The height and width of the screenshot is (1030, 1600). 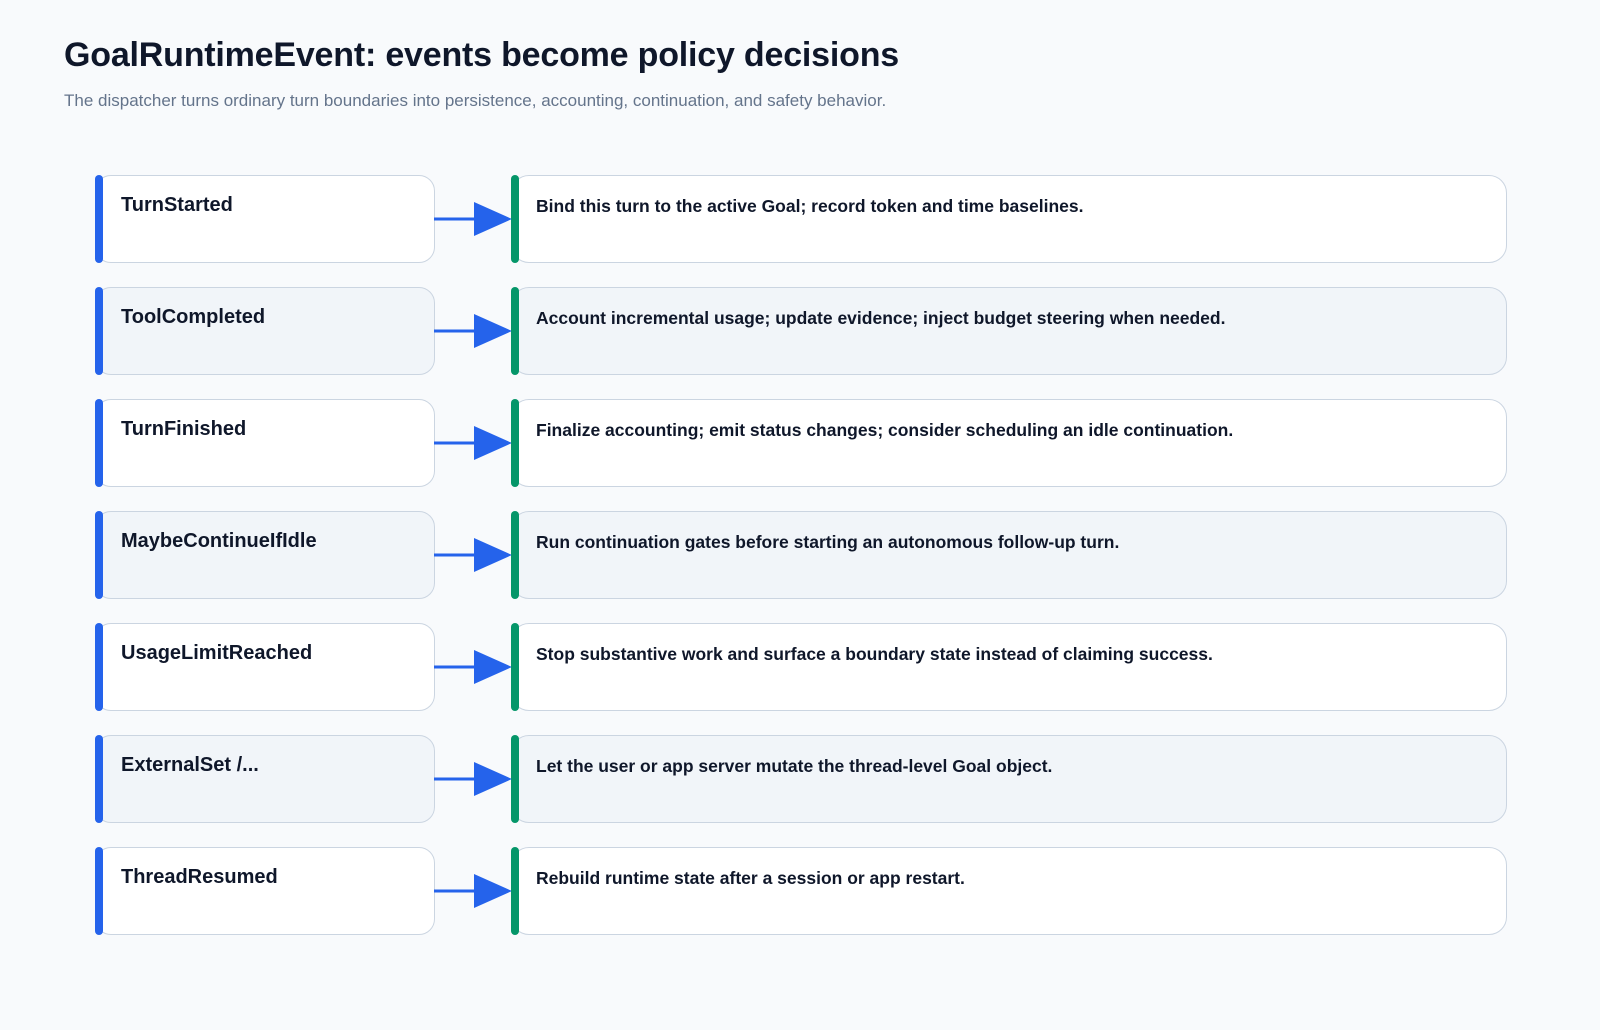 What do you see at coordinates (199, 877) in the screenshot?
I see `event-label: ThreadResumed` at bounding box center [199, 877].